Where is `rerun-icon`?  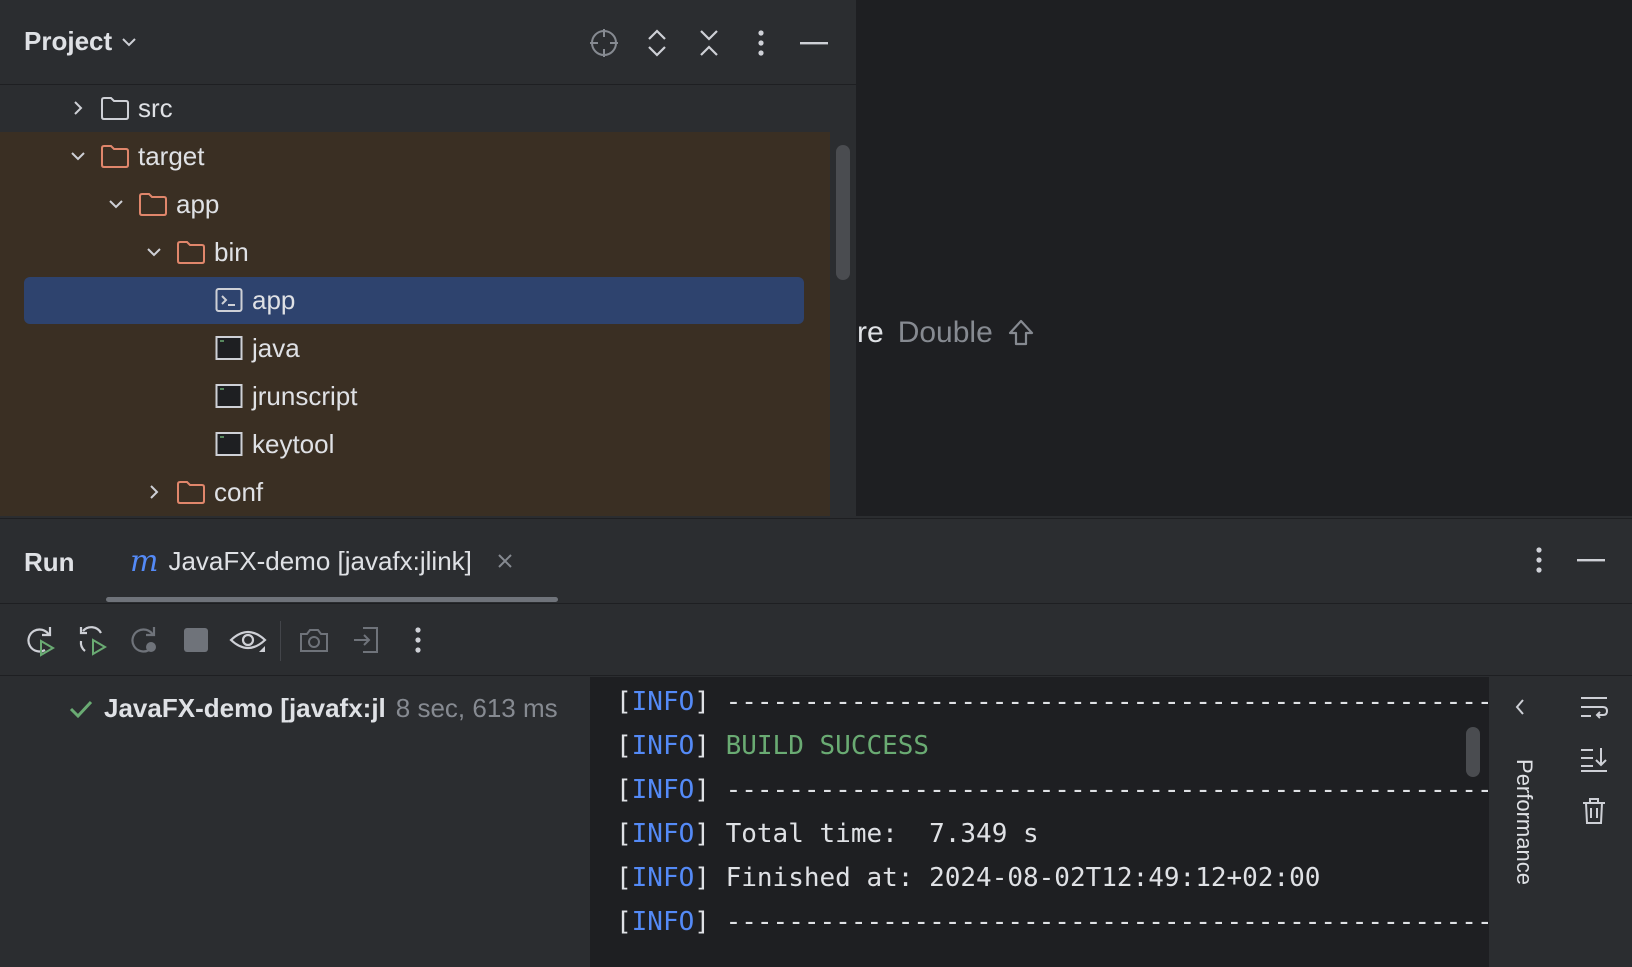 rerun-icon is located at coordinates (40, 640).